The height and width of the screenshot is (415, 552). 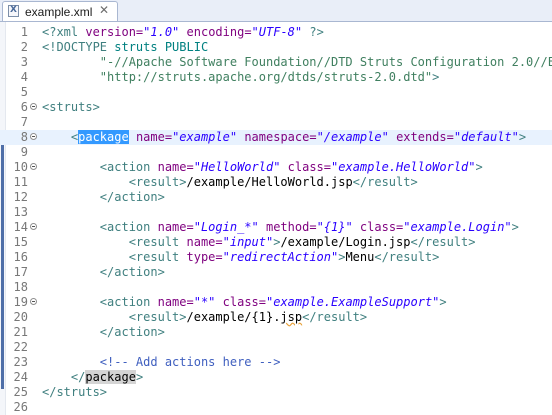 What do you see at coordinates (24, 77) in the screenshot?
I see `line-number: 4` at bounding box center [24, 77].